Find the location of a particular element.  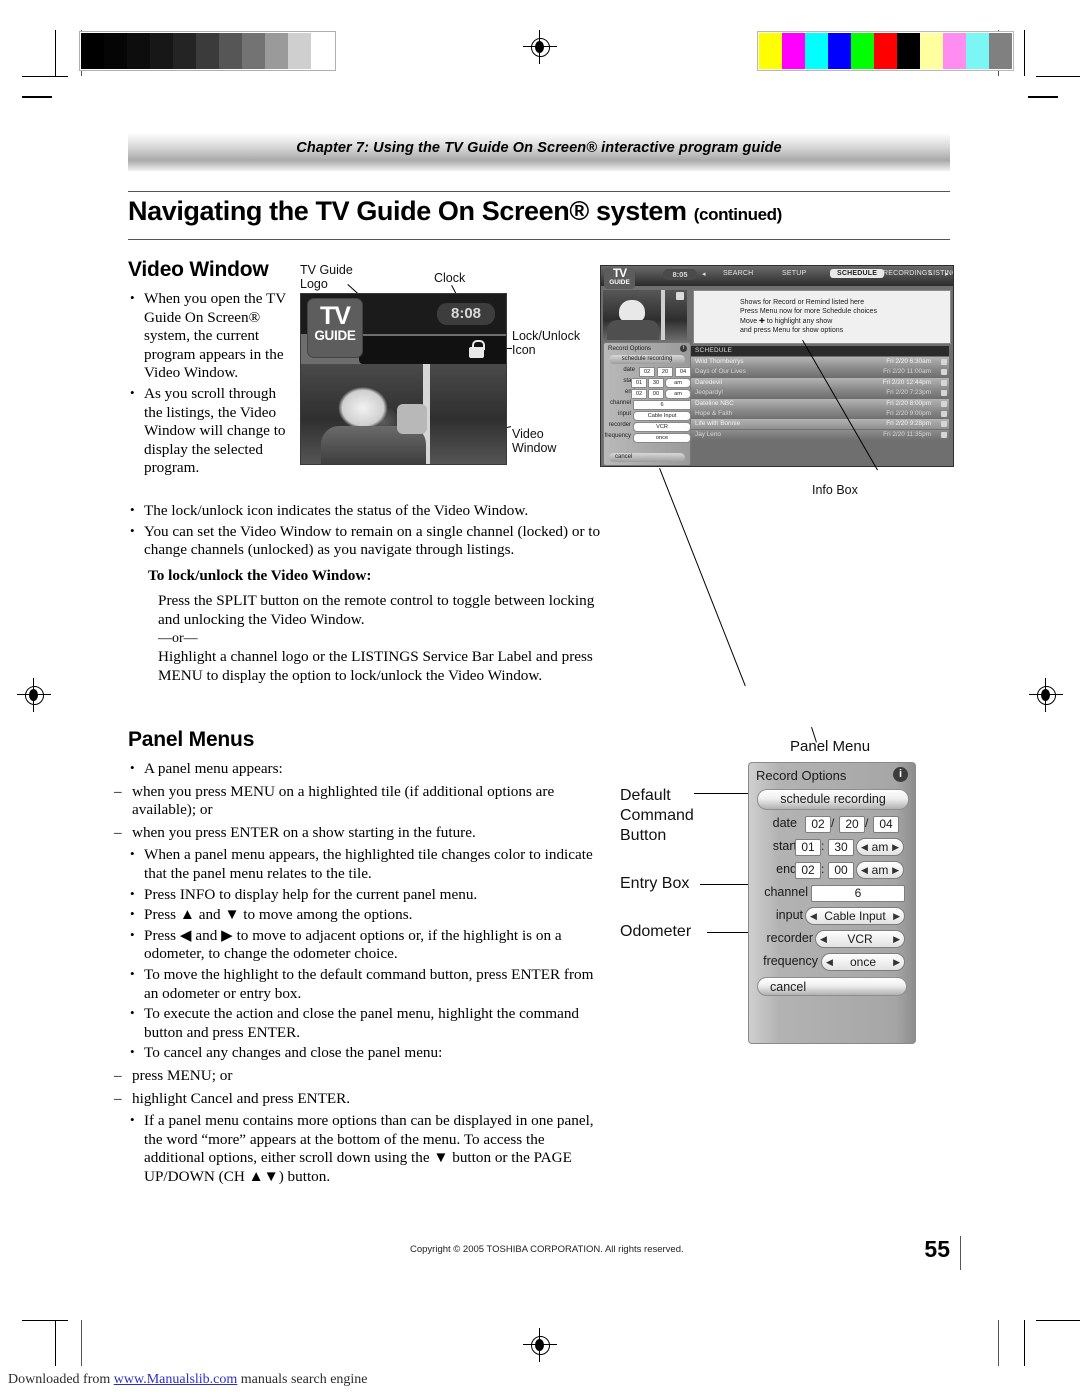

schedule-row-datetime: Fri 2/20 12:44pm is located at coordinates (906, 382).